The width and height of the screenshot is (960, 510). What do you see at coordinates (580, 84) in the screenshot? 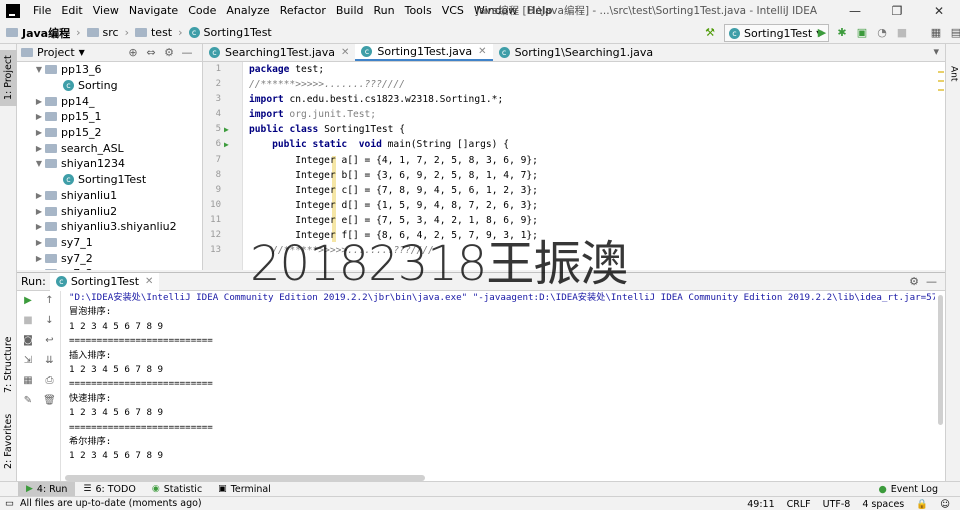
I see `code-line: 2 //******>>>>>.......???////` at bounding box center [580, 84].